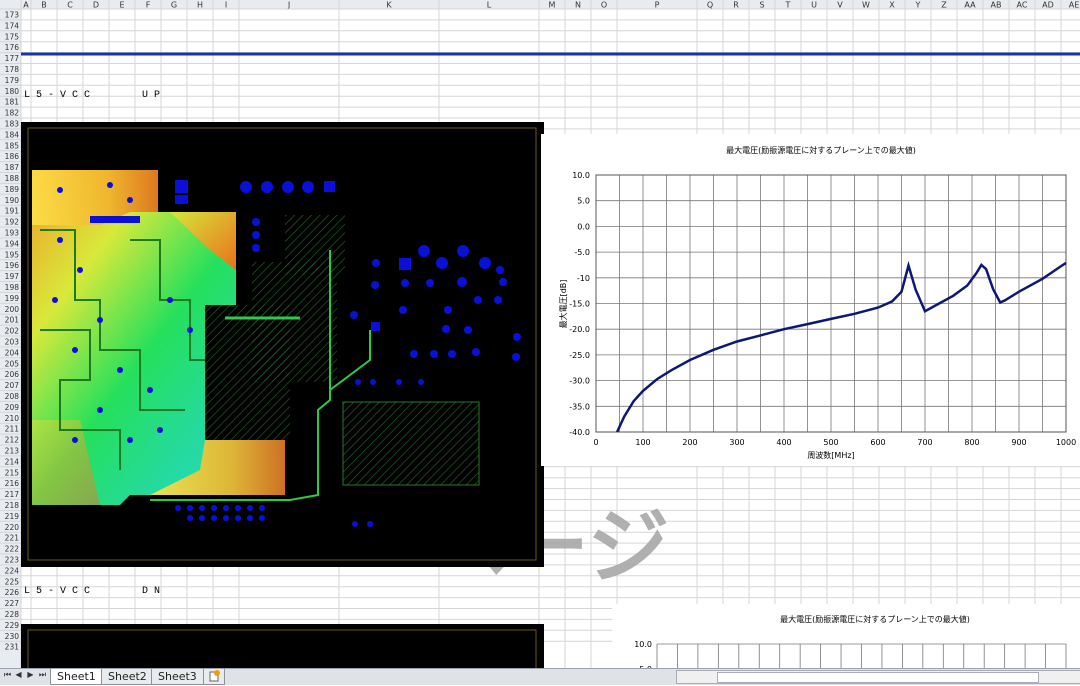 Image resolution: width=1080 pixels, height=686 pixels. I want to click on chart-x-tick-label: 300, so click(736, 442).